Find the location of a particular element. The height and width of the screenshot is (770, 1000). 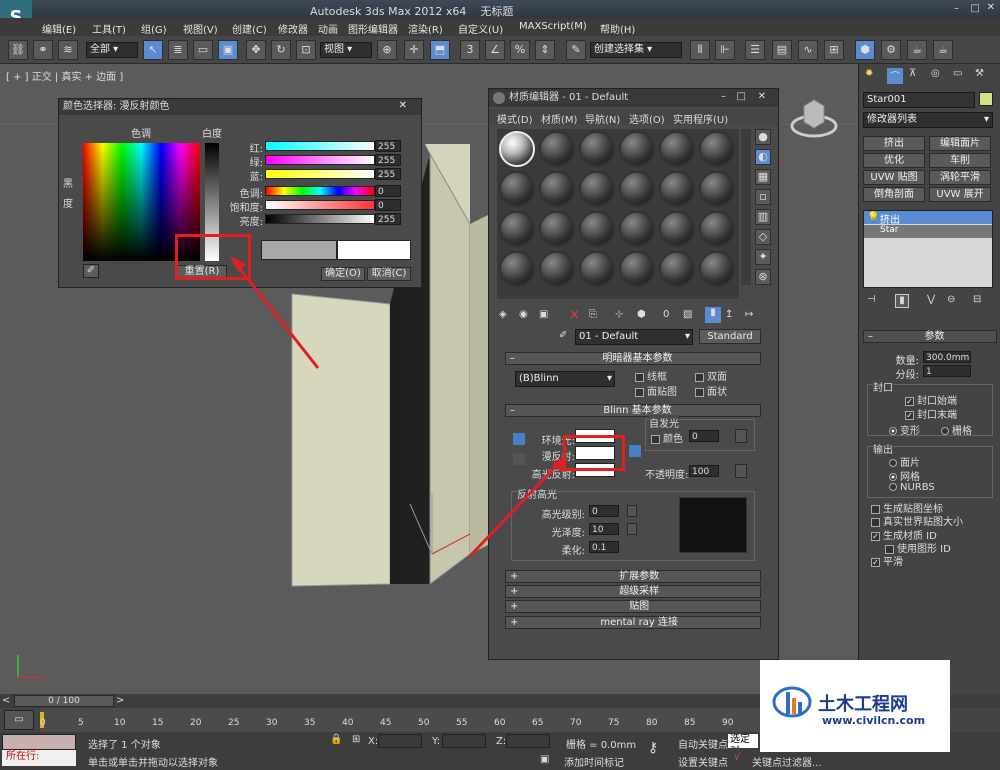

z-coordinate-field is located at coordinates (528, 741).